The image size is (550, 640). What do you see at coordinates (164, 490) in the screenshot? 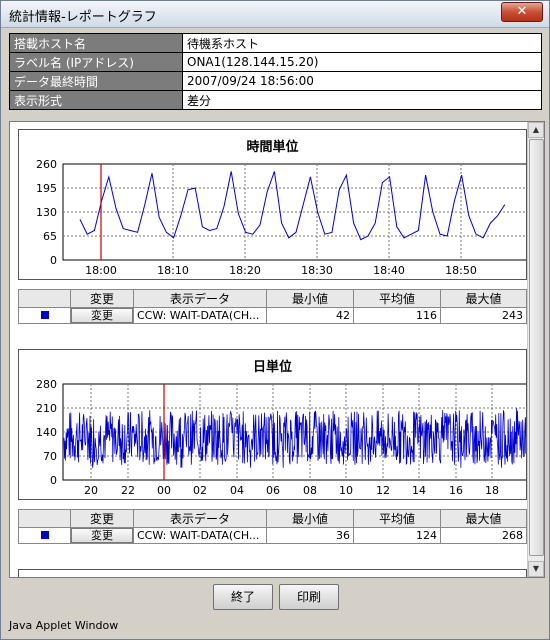
I see `x-tick-label: 00` at bounding box center [164, 490].